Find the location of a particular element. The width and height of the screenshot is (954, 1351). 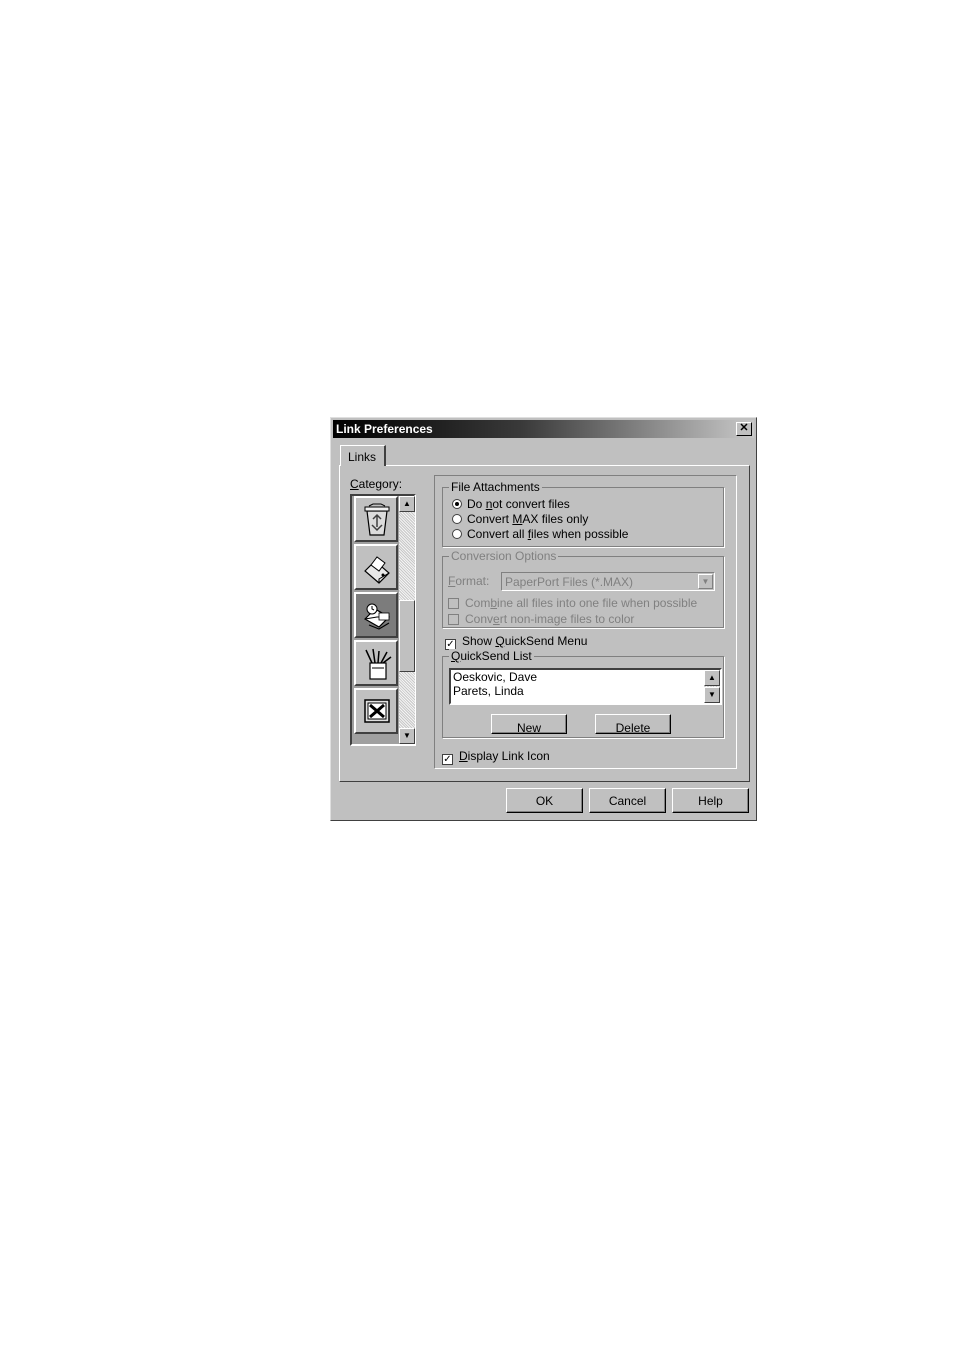

ok-button: OK is located at coordinates (544, 800).